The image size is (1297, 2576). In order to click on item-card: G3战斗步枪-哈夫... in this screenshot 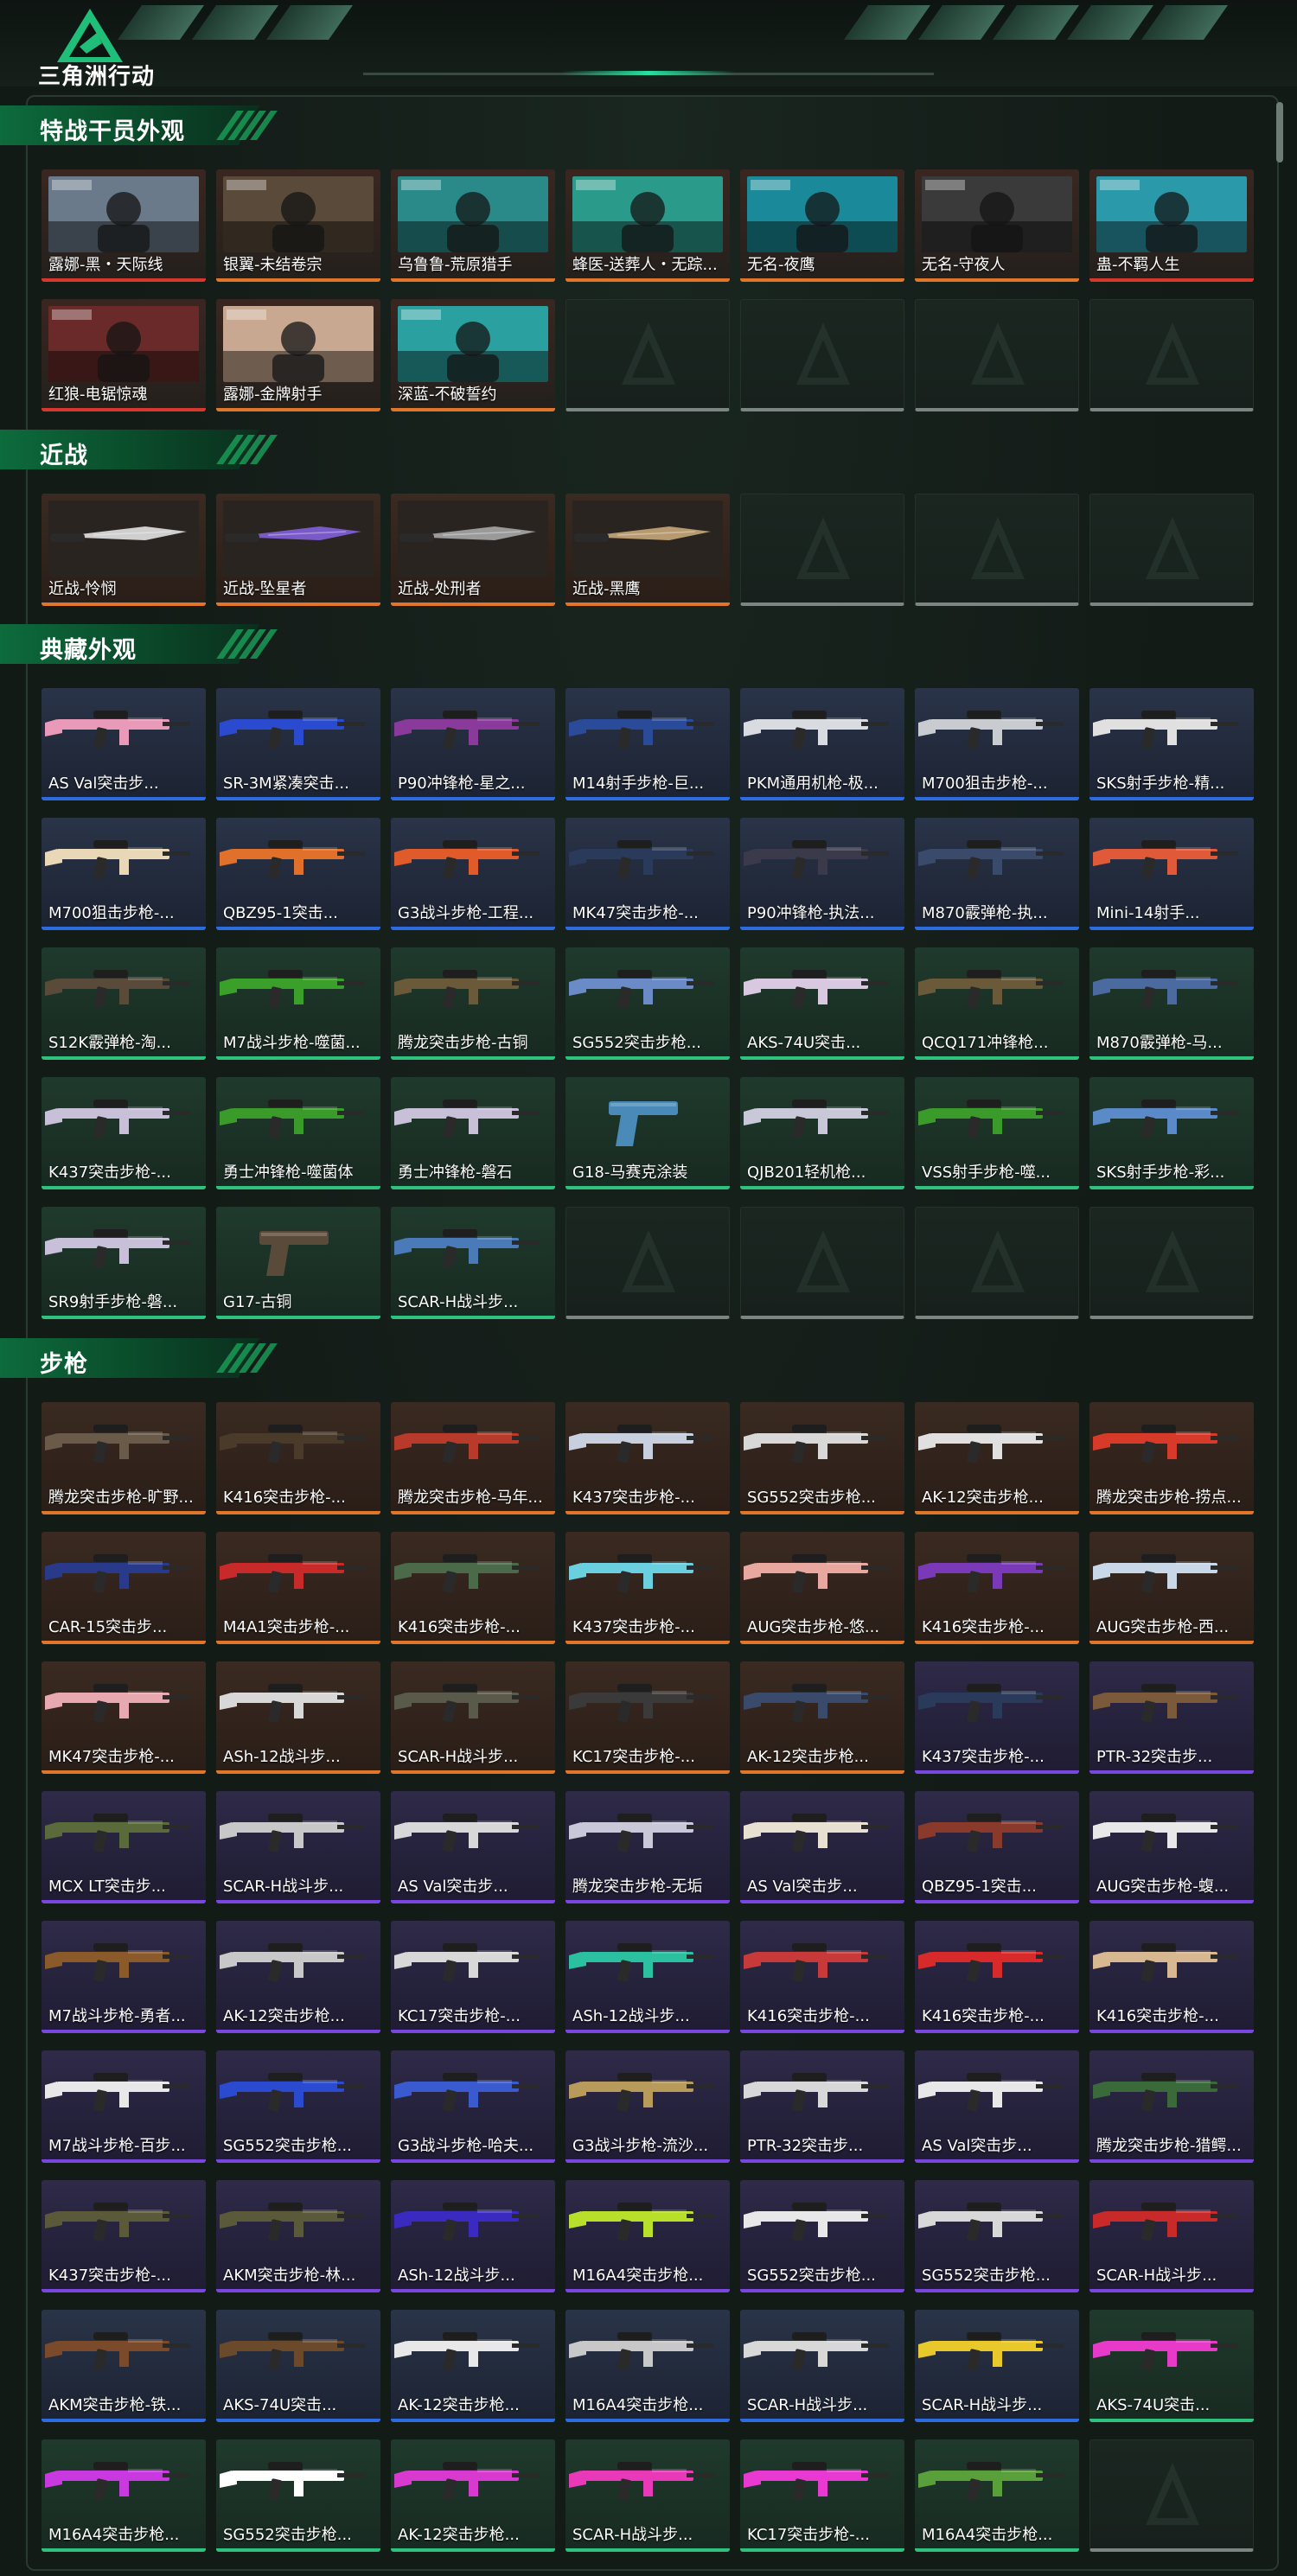, I will do `click(473, 2106)`.